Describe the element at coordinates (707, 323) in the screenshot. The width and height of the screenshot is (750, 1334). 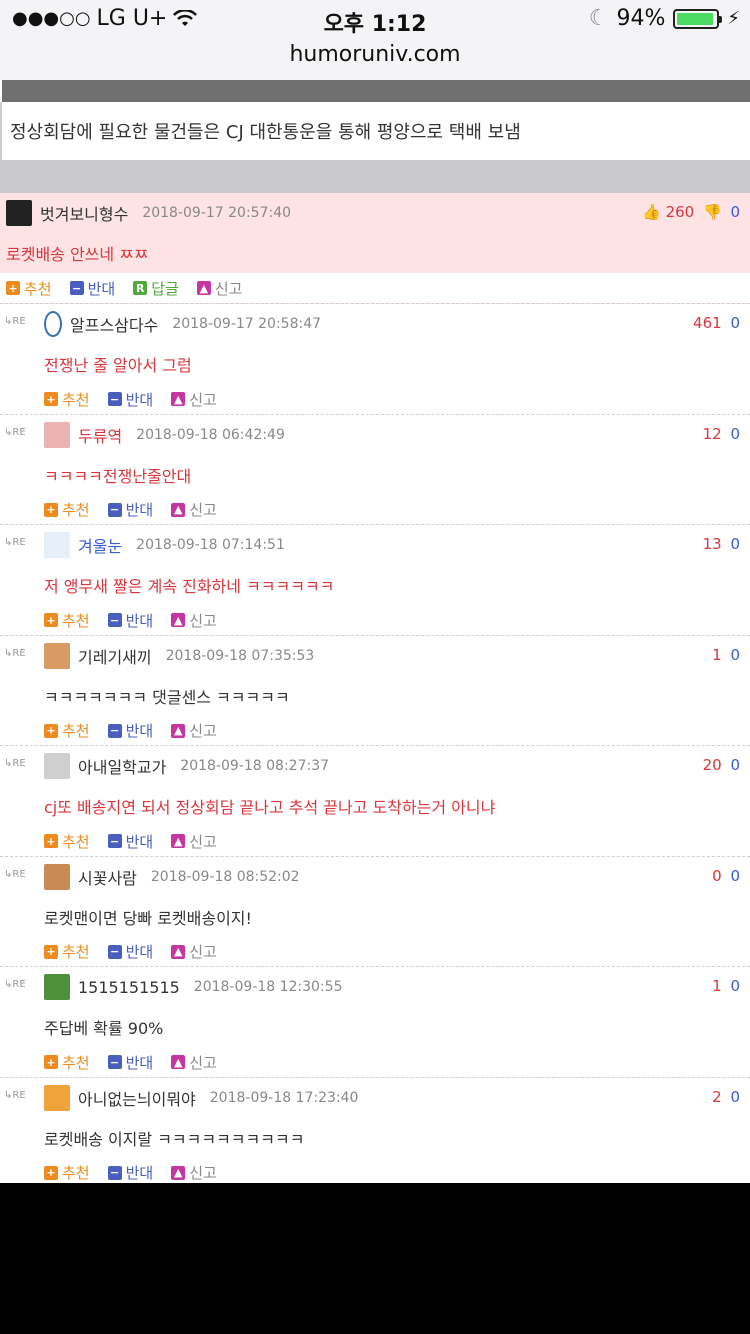
I see `up-count: 461` at that location.